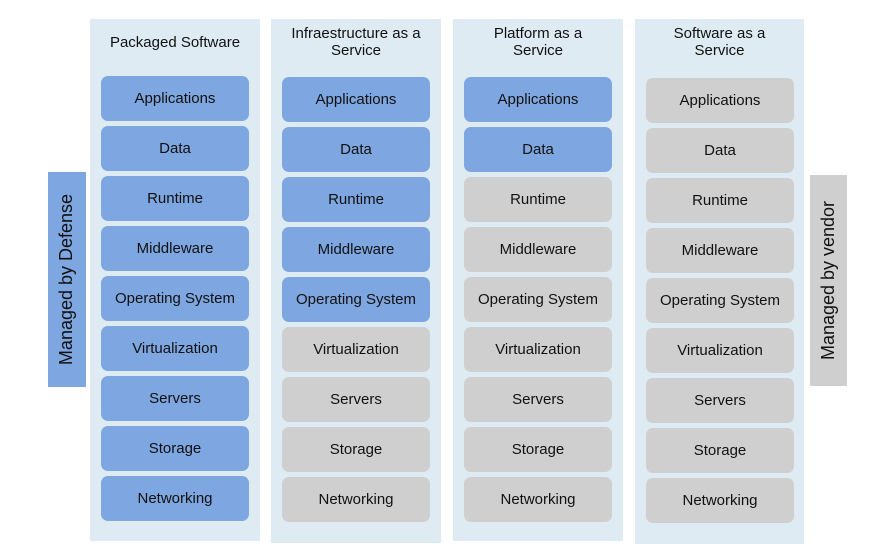 This screenshot has height=556, width=873. I want to click on column-title: Platform as a Service, so click(538, 42).